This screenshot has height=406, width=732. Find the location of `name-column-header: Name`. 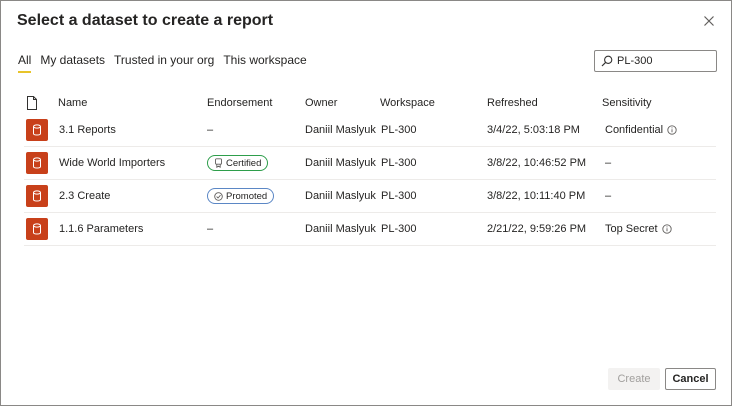

name-column-header: Name is located at coordinates (72, 103).